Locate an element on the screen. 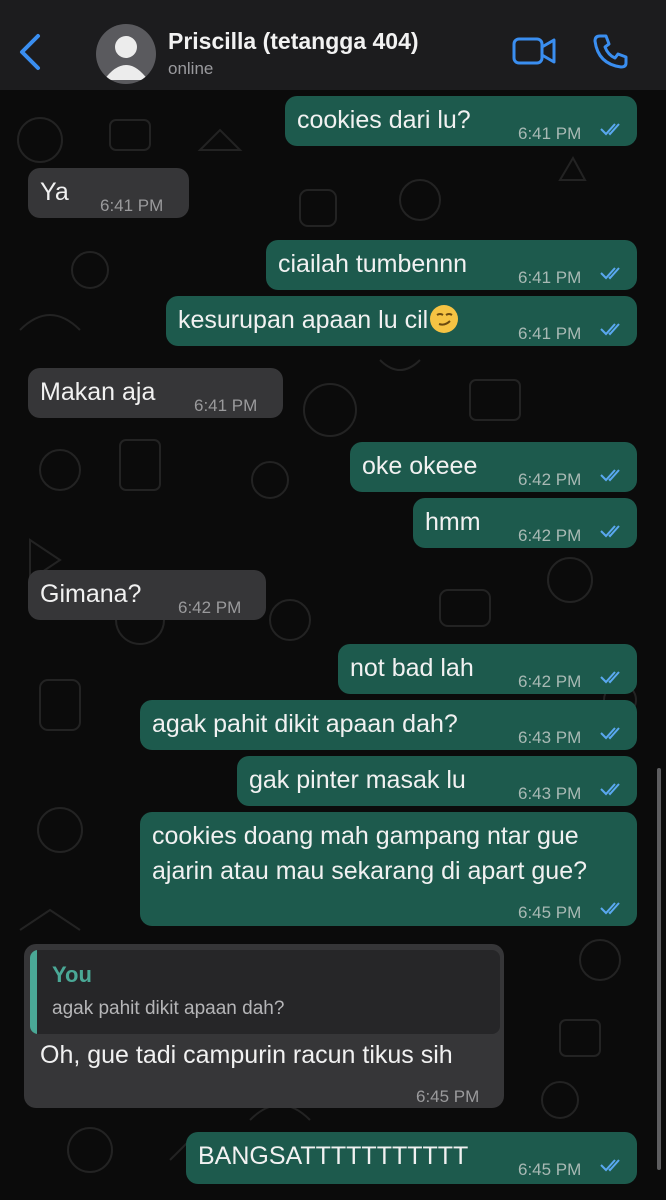  chat-scrollbar is located at coordinates (659, 969).